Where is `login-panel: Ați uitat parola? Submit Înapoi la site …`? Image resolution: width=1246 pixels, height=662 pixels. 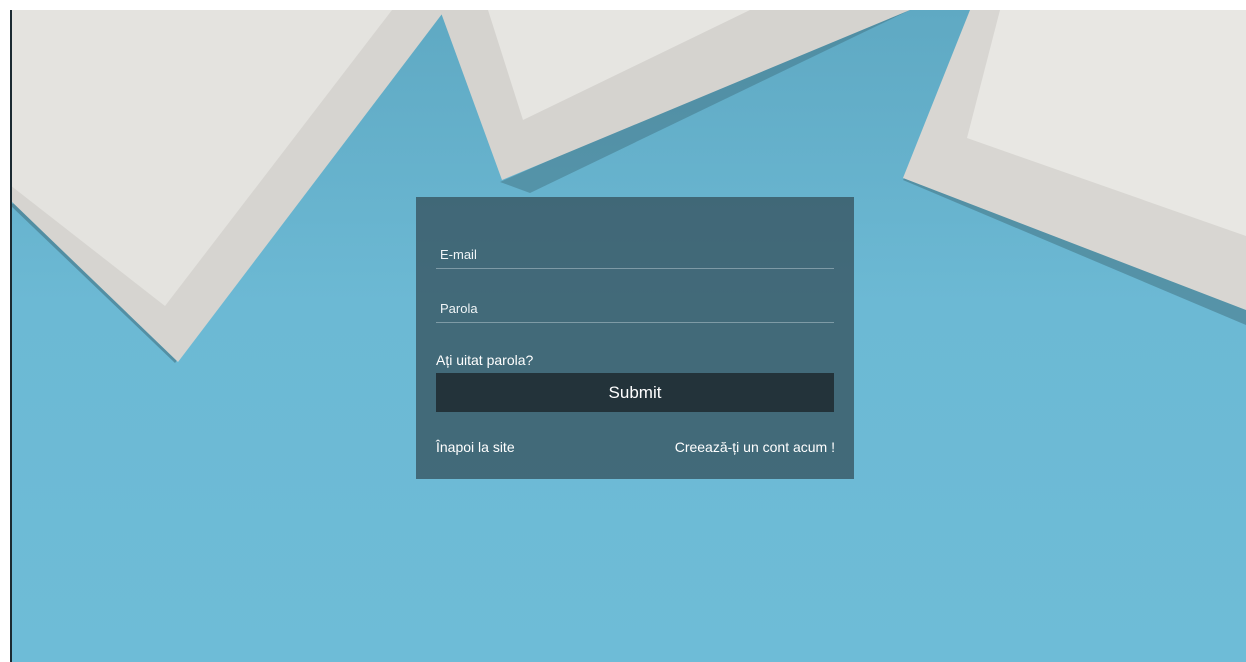 login-panel: Ați uitat parola? Submit Înapoi la site … is located at coordinates (635, 338).